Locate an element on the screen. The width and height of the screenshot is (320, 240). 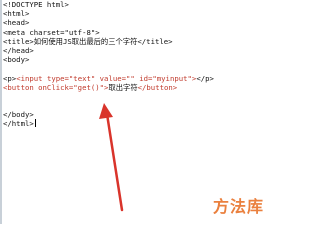
code-line: <body> is located at coordinates (146, 59).